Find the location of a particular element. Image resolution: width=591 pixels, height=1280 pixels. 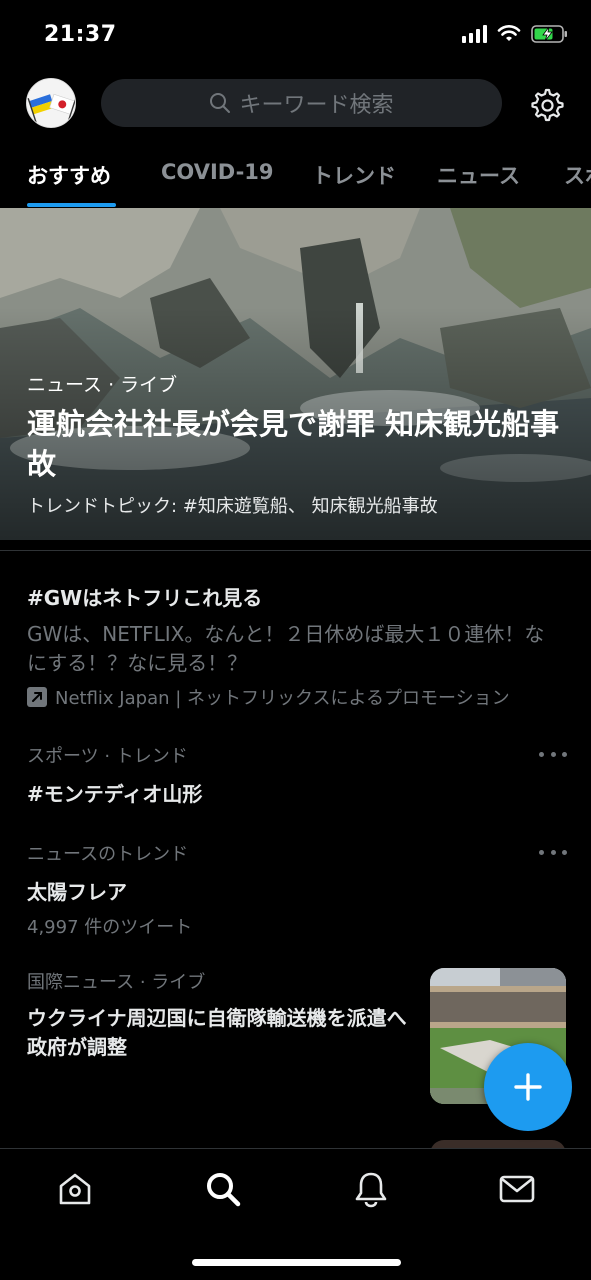

home-icon is located at coordinates (75, 1189).